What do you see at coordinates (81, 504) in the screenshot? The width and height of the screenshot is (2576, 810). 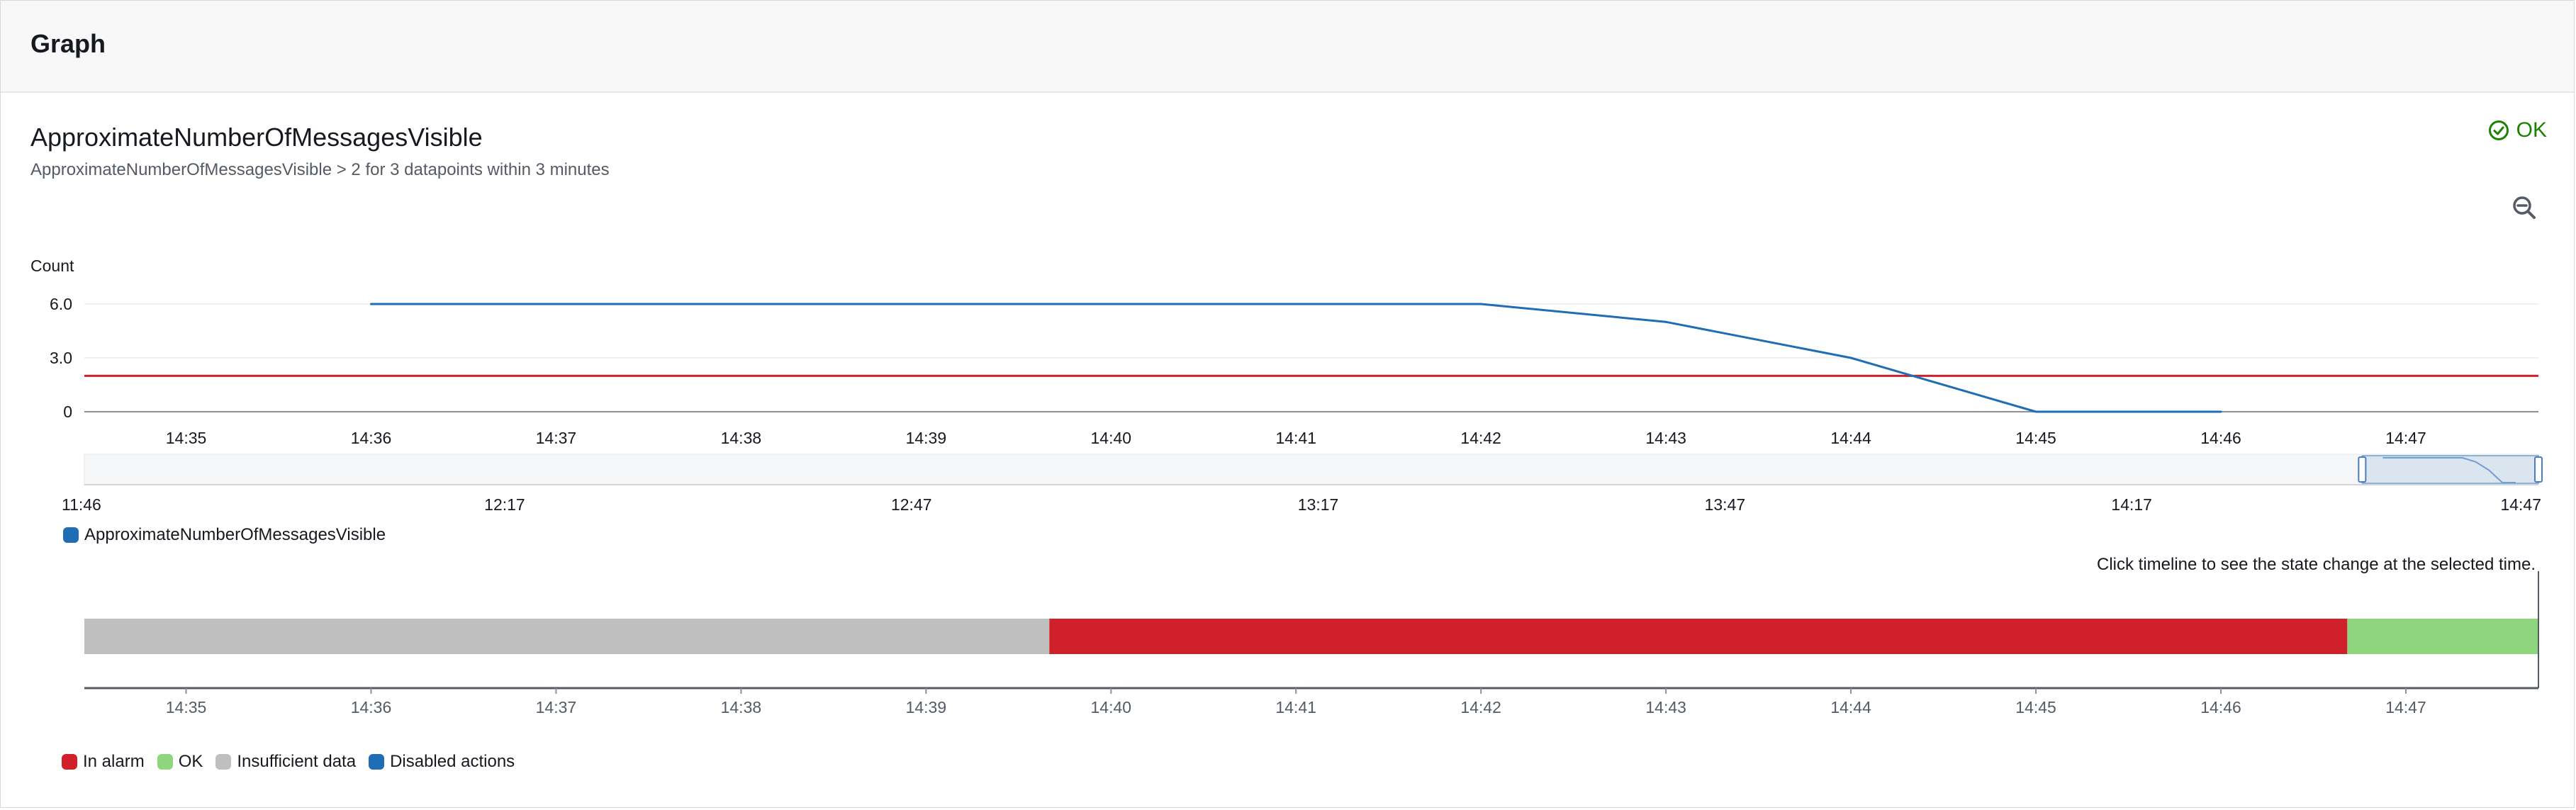 I see `navigator-tick-label: 11:46` at bounding box center [81, 504].